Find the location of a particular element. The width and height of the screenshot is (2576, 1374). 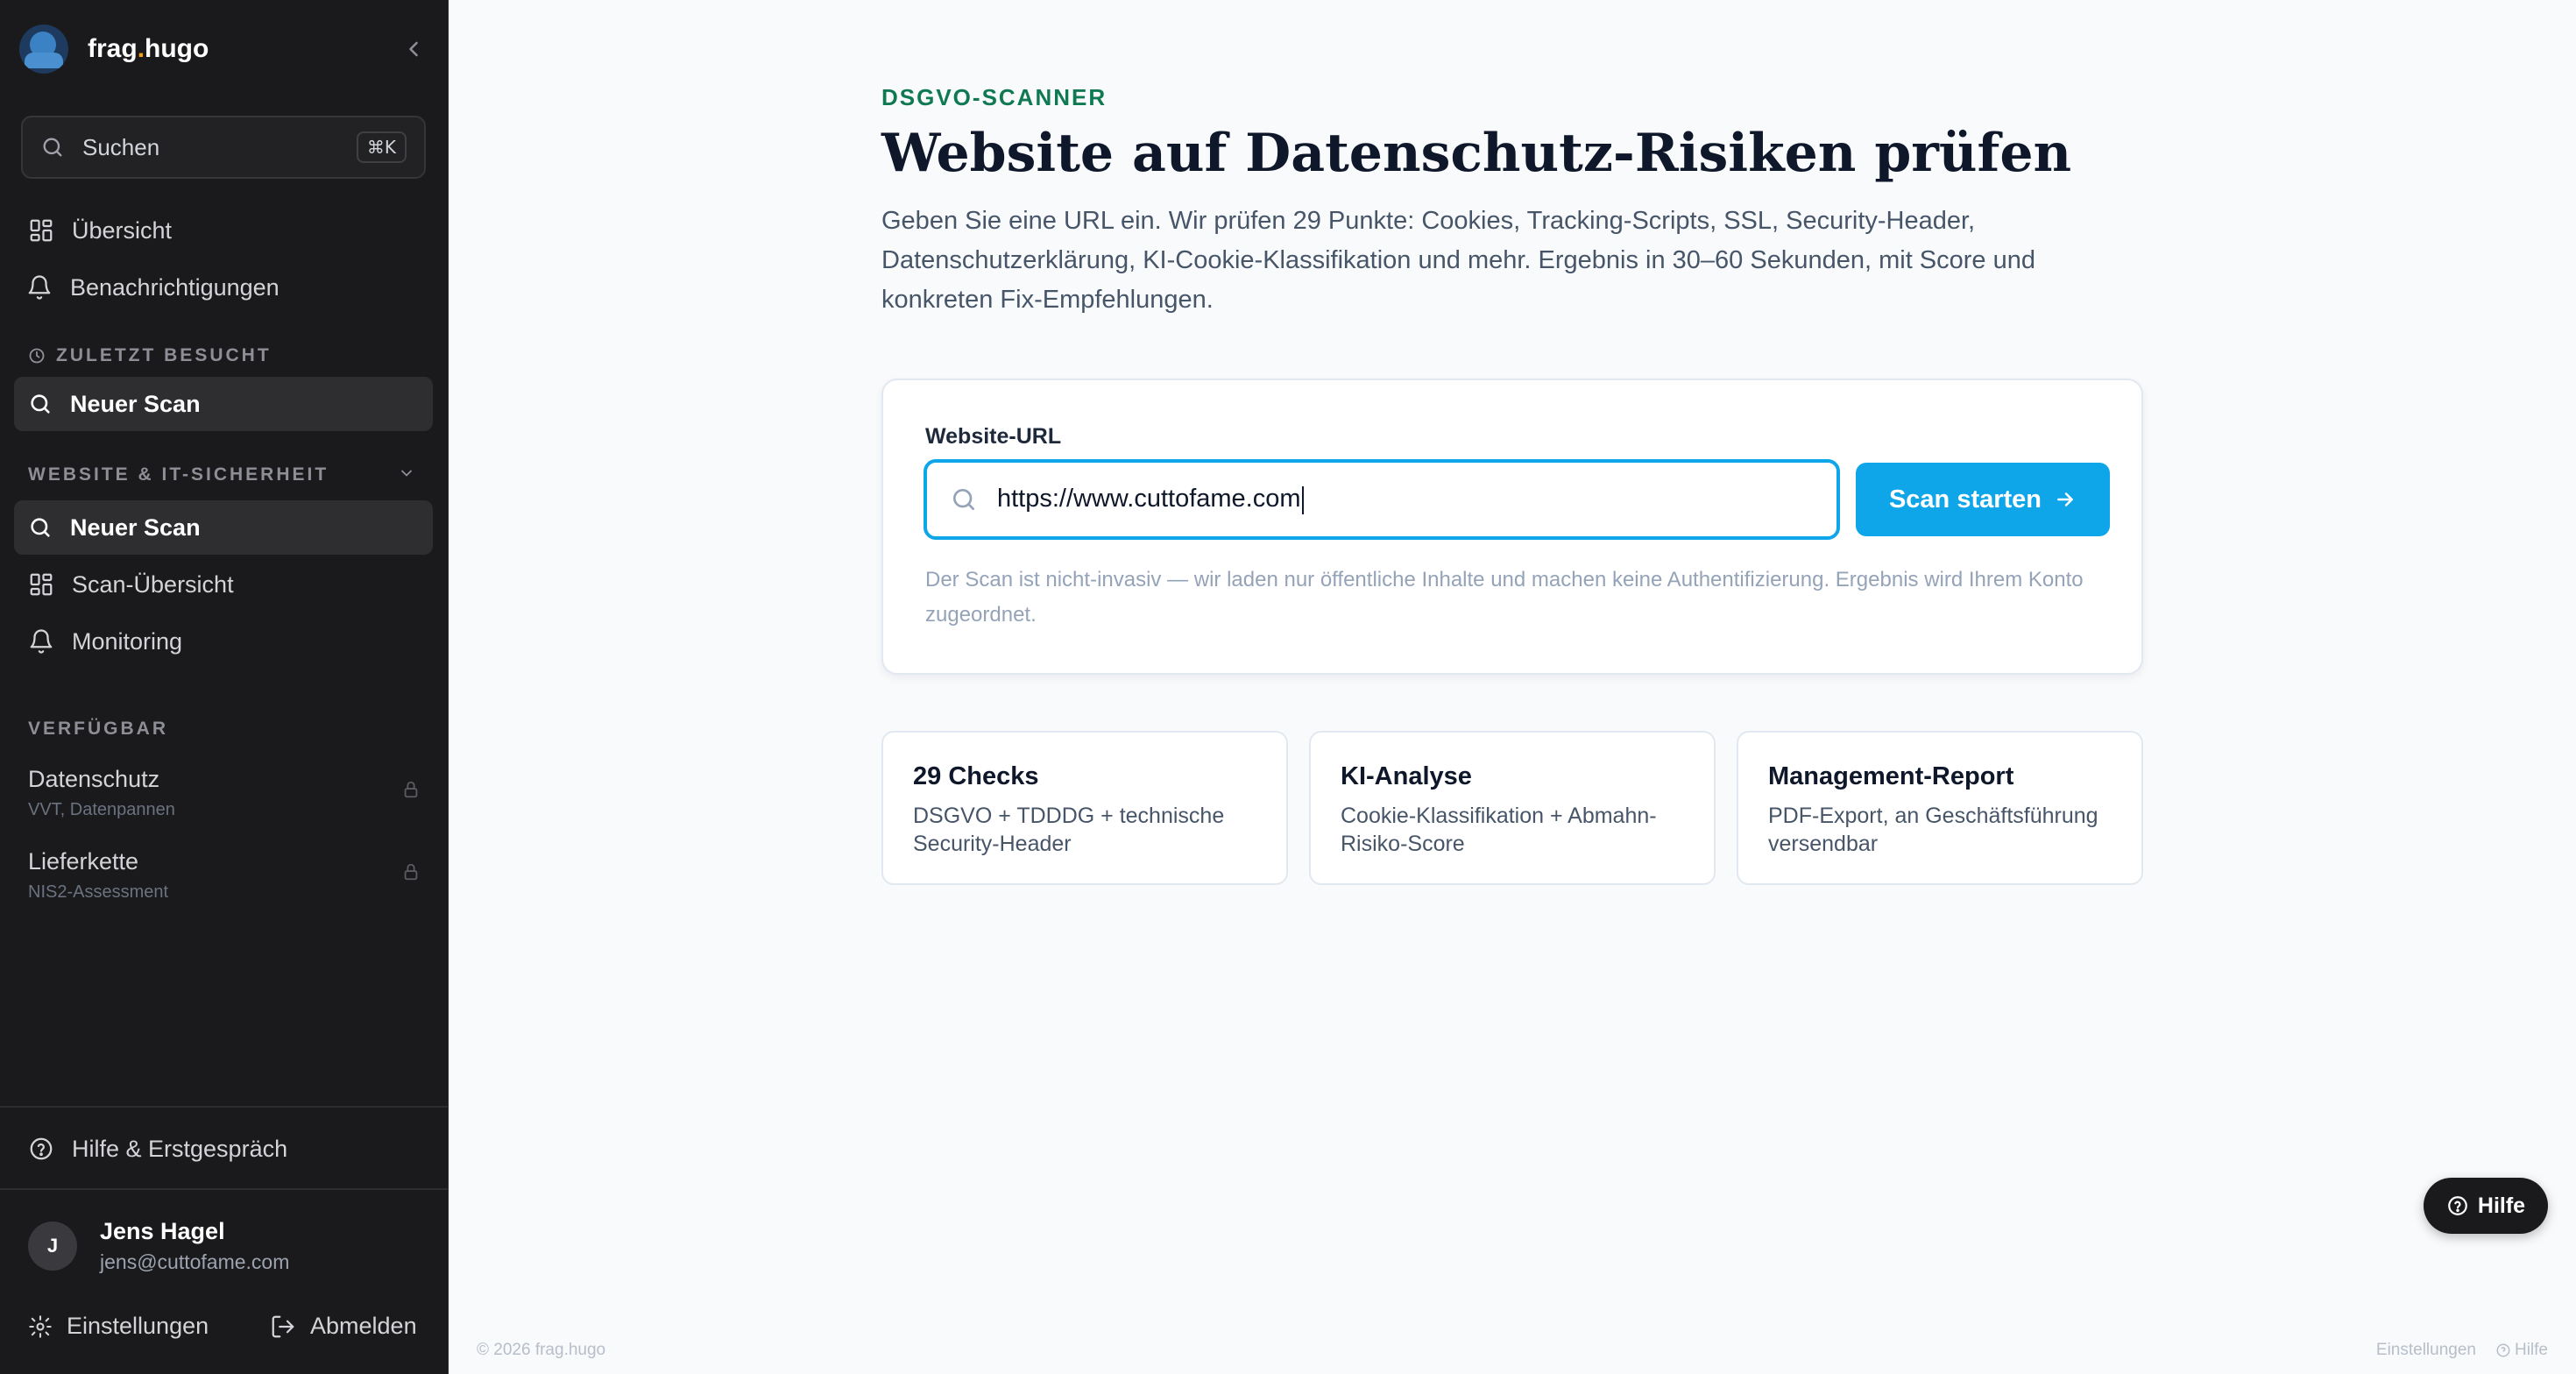

sidebar-item-lieferkette: Lieferkette NIS2-Assessment is located at coordinates (224, 875).